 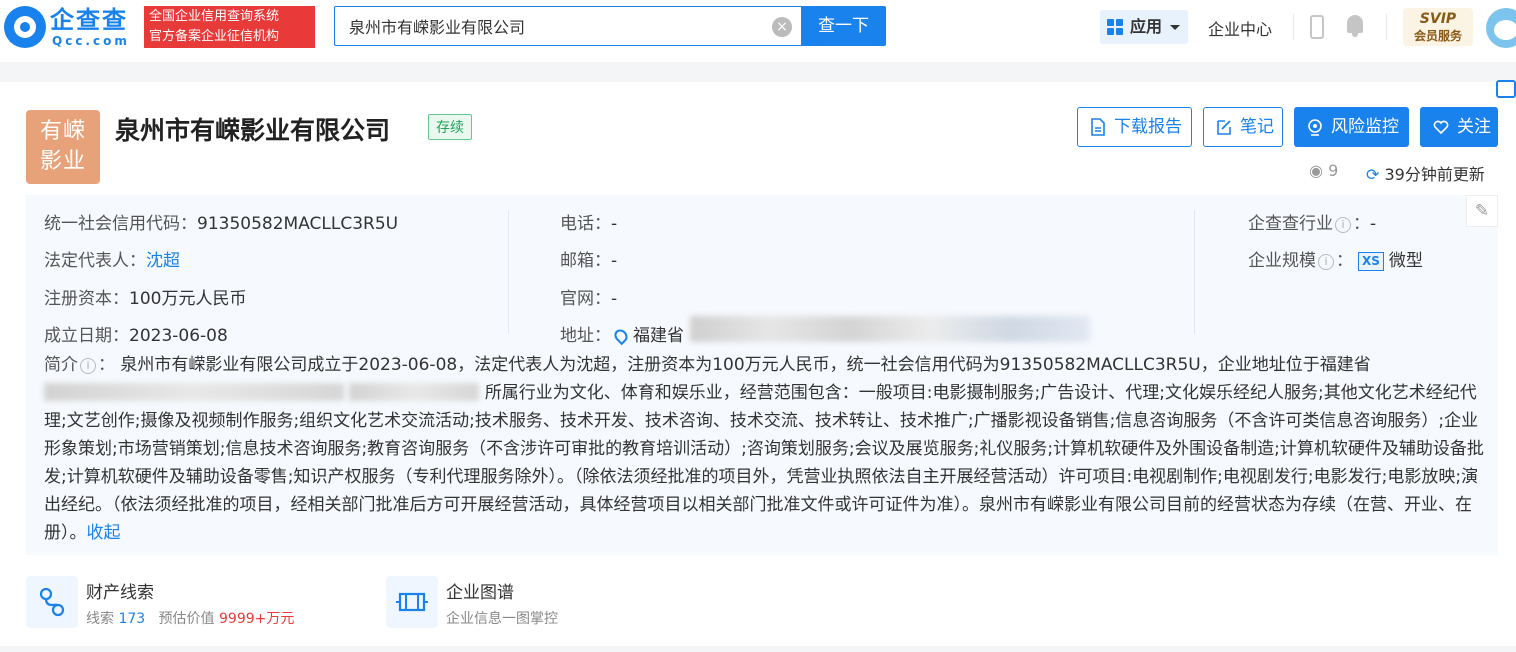 I want to click on update-time: ⟳ 39分钟前更新, so click(x=1425, y=173).